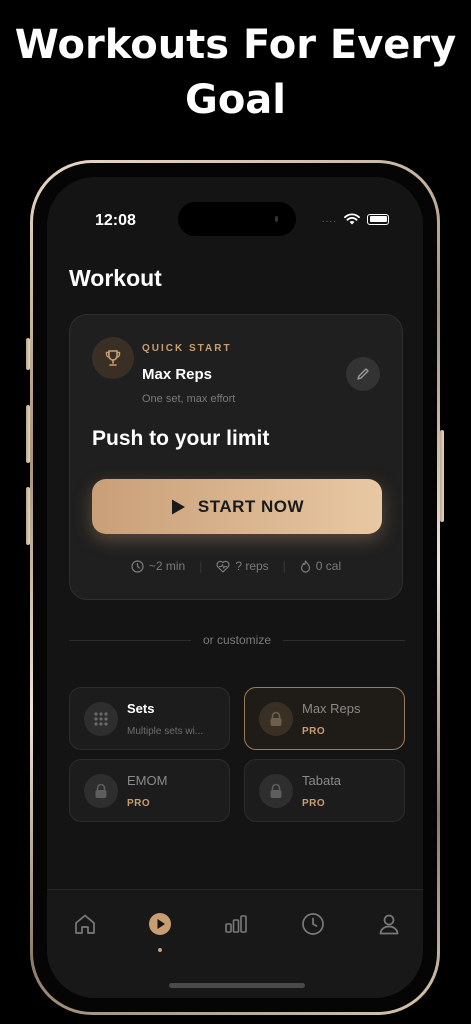 The height and width of the screenshot is (1024, 471). What do you see at coordinates (115, 278) in the screenshot?
I see `page-title: Workout` at bounding box center [115, 278].